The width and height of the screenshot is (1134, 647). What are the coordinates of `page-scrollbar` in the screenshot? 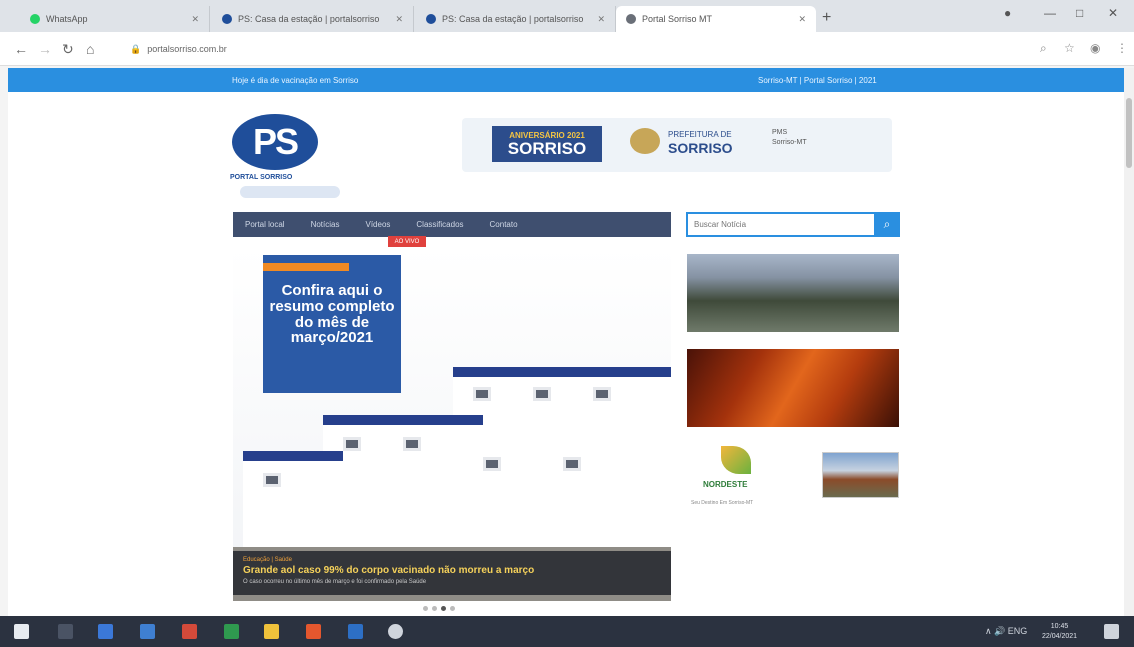 It's located at (1129, 342).